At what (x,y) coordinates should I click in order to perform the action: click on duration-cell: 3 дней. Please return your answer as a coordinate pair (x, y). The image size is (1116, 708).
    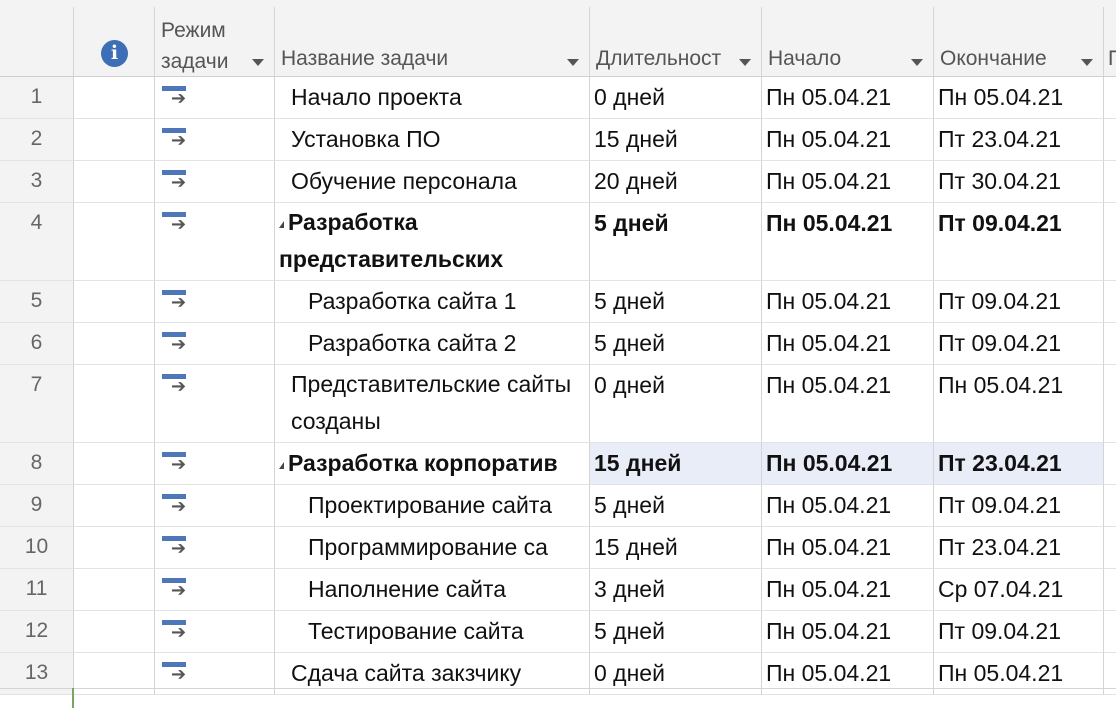
    Looking at the image, I should click on (676, 590).